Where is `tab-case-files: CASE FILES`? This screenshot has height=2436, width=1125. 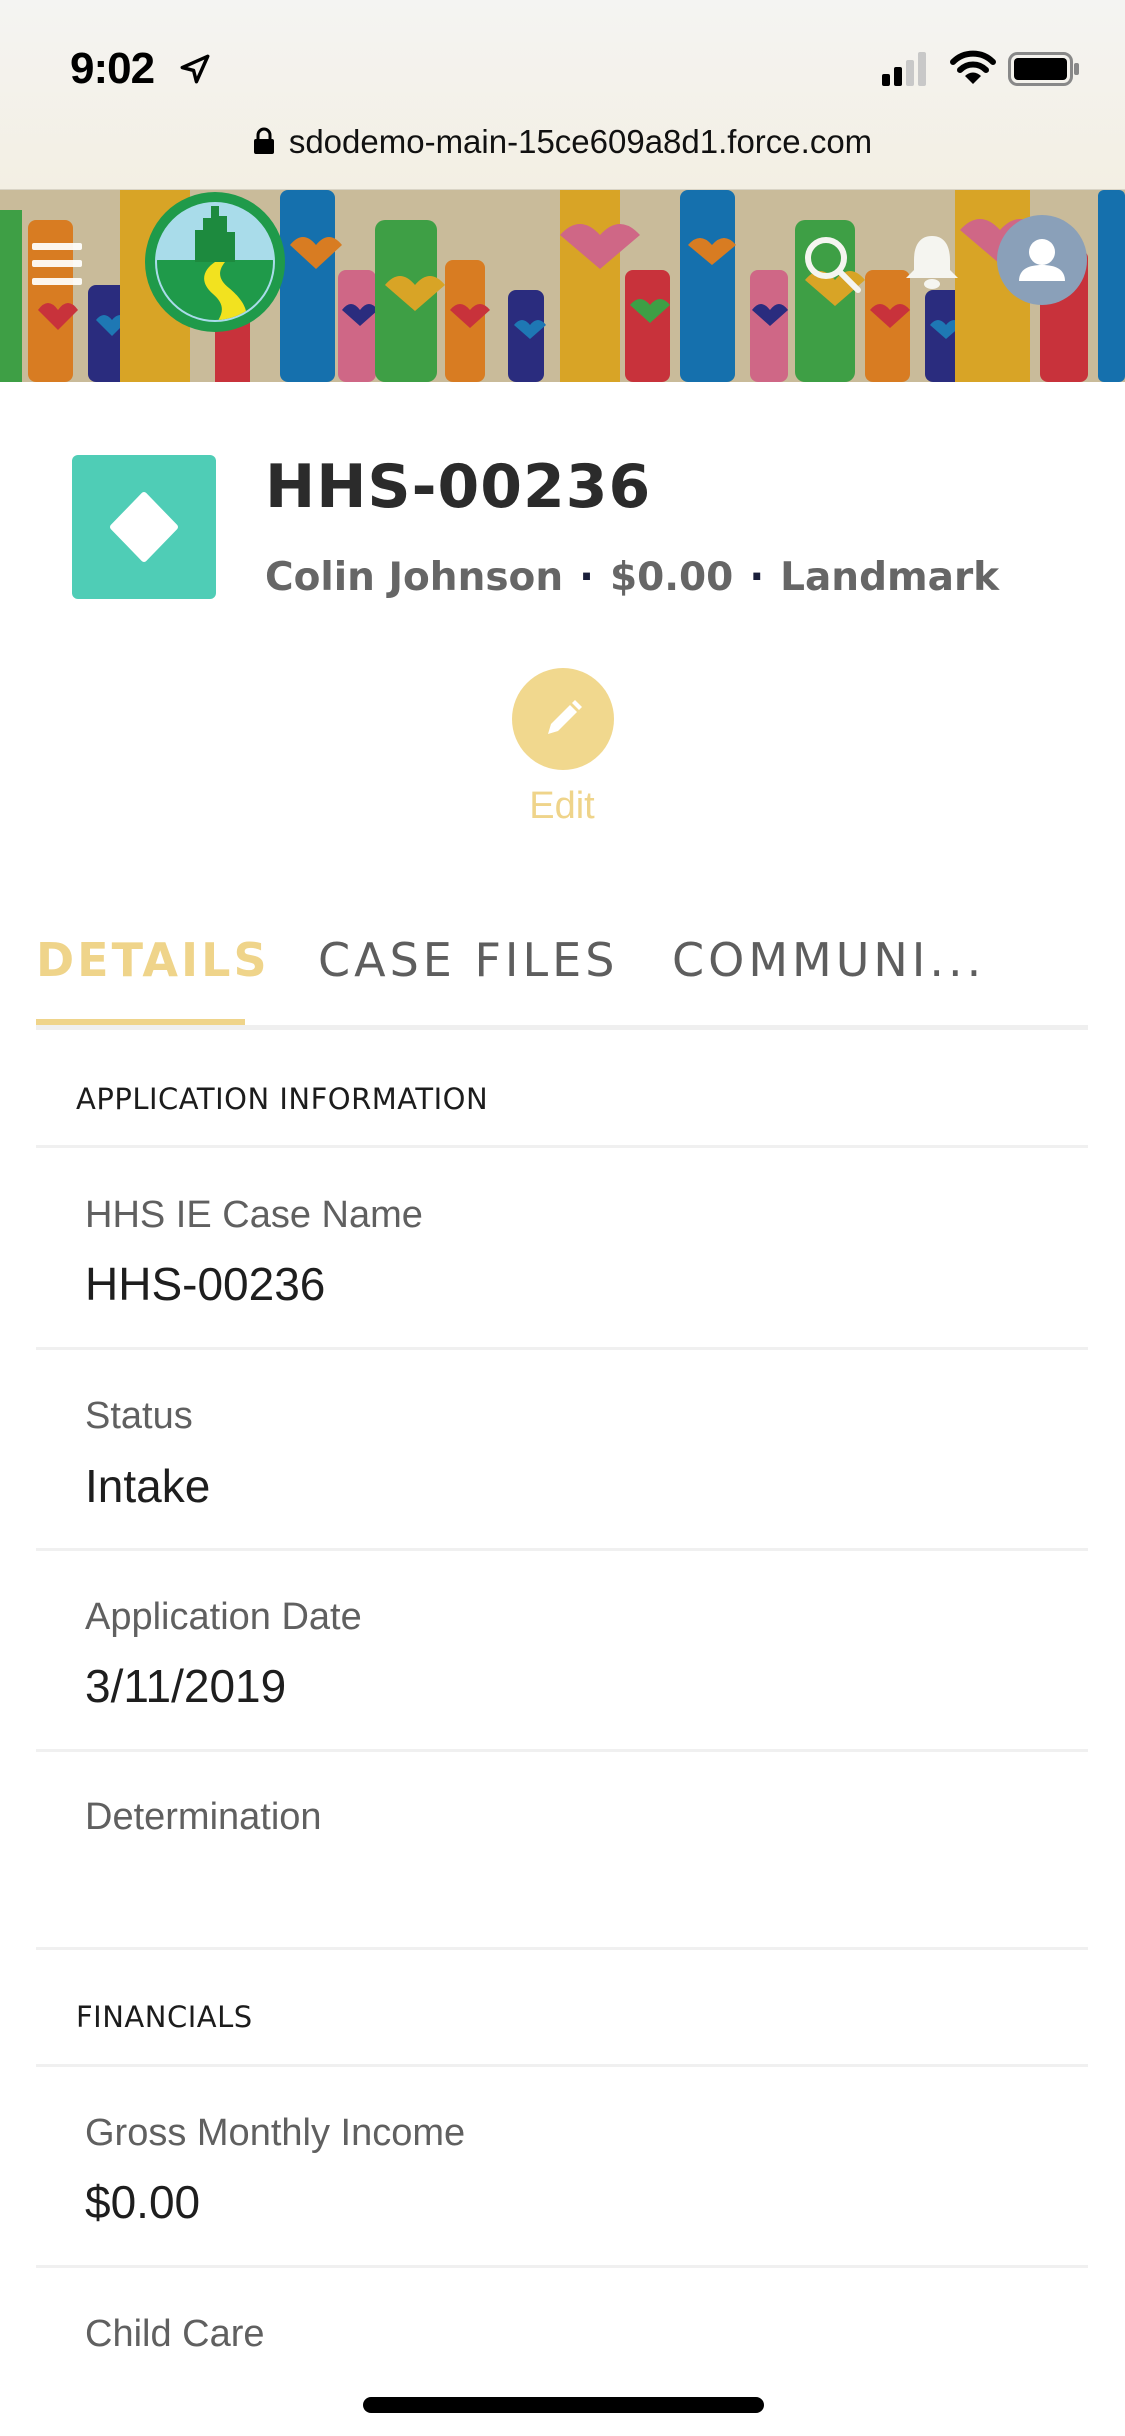 tab-case-files: CASE FILES is located at coordinates (468, 960).